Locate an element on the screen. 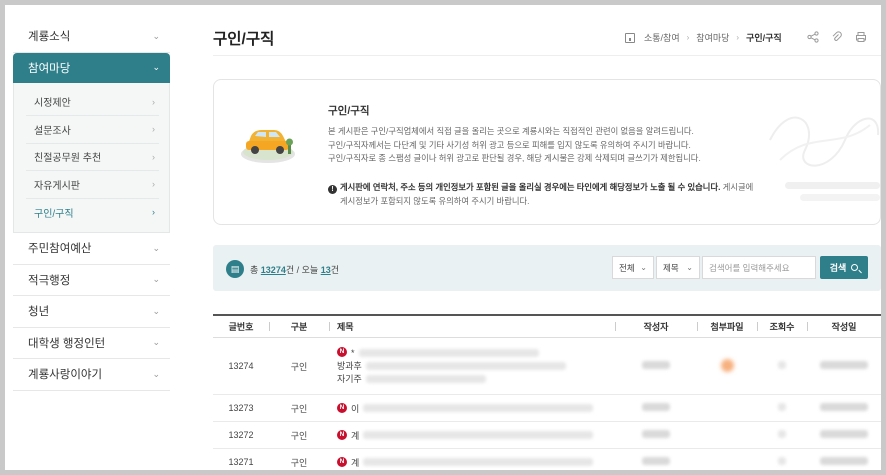  submenu-item-label: 친절공무원 추천 is located at coordinates (68, 159).